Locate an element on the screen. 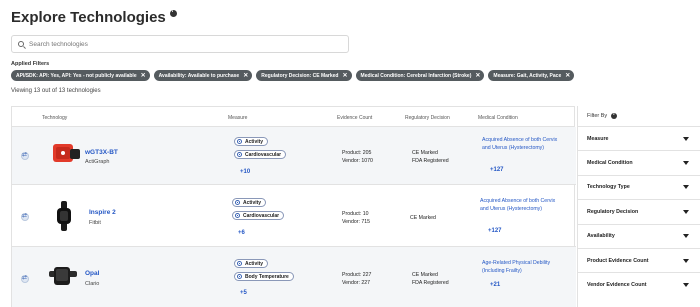  measures-more-link: +5 is located at coordinates (243, 293).